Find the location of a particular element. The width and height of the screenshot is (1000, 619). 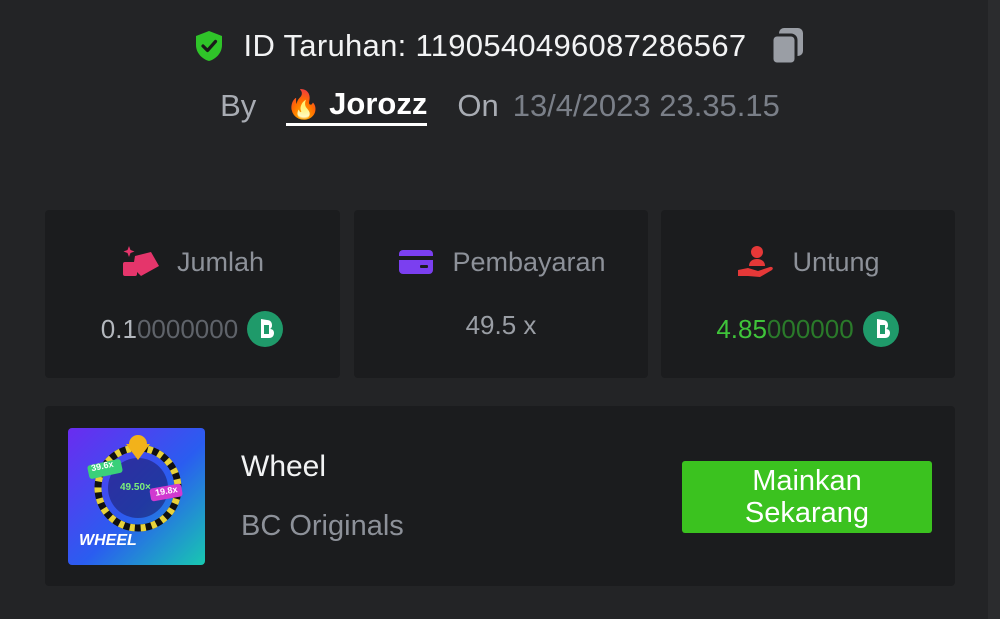

profit-card: Untung 4.85 000000 is located at coordinates (808, 294).